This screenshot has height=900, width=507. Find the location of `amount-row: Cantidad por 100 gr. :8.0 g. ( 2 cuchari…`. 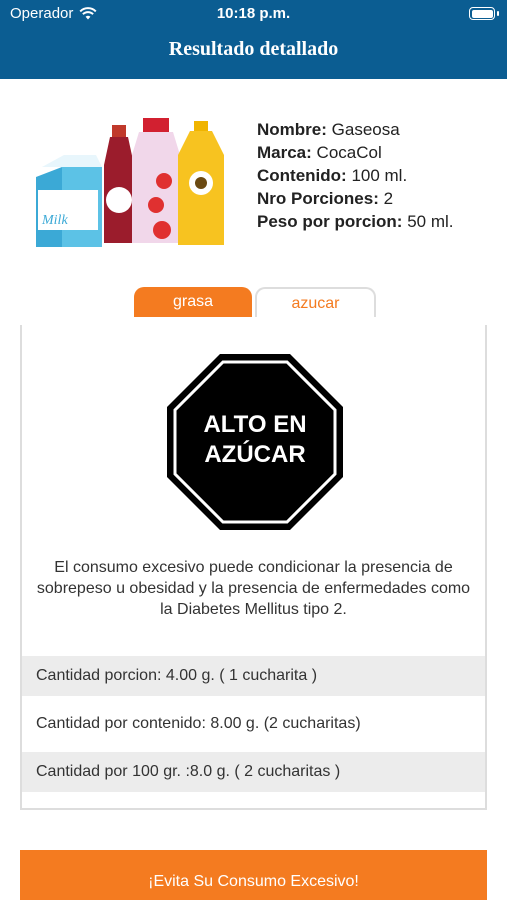

amount-row: Cantidad por 100 gr. :8.0 g. ( 2 cuchari… is located at coordinates (253, 772).